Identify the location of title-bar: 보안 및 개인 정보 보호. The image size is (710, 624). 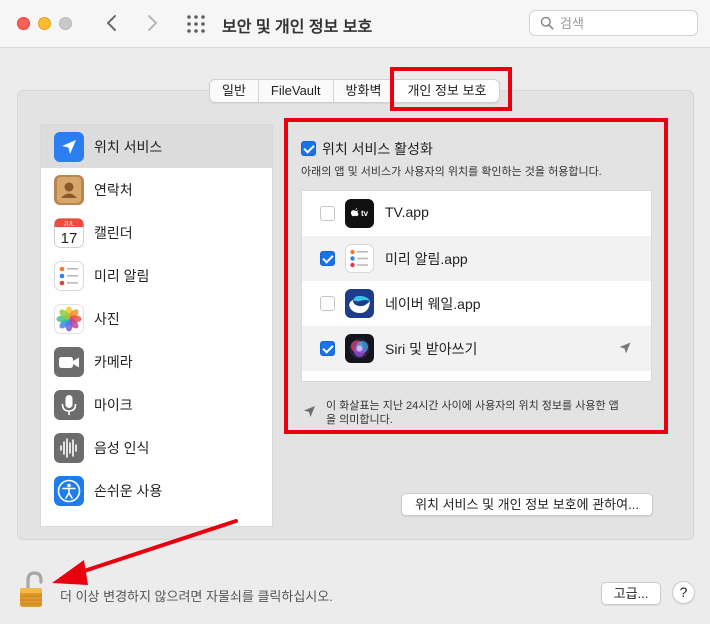
(355, 24).